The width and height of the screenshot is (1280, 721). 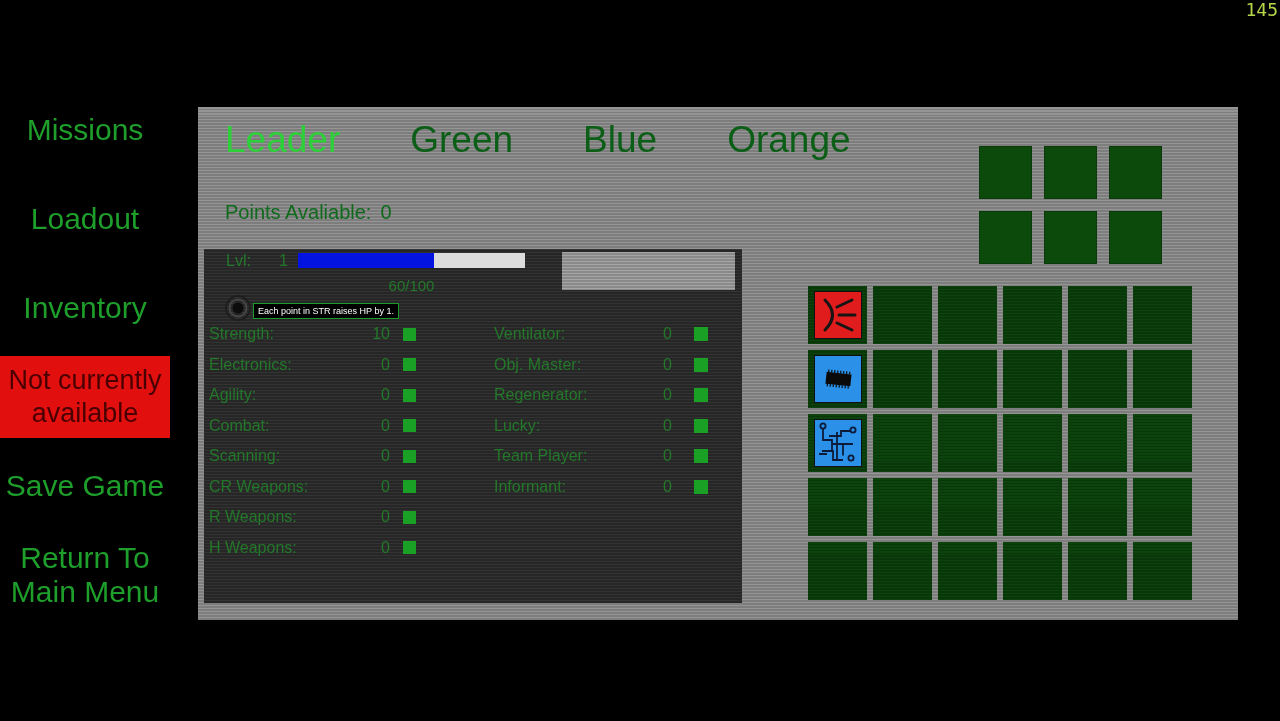 What do you see at coordinates (530, 334) in the screenshot?
I see `skill-label: Ventilator:` at bounding box center [530, 334].